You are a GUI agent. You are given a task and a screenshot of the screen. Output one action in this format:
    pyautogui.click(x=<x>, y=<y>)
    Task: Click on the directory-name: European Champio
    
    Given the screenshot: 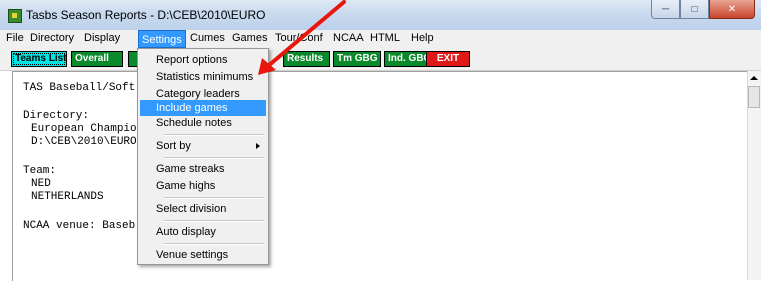 What is the action you would take?
    pyautogui.click(x=84, y=129)
    